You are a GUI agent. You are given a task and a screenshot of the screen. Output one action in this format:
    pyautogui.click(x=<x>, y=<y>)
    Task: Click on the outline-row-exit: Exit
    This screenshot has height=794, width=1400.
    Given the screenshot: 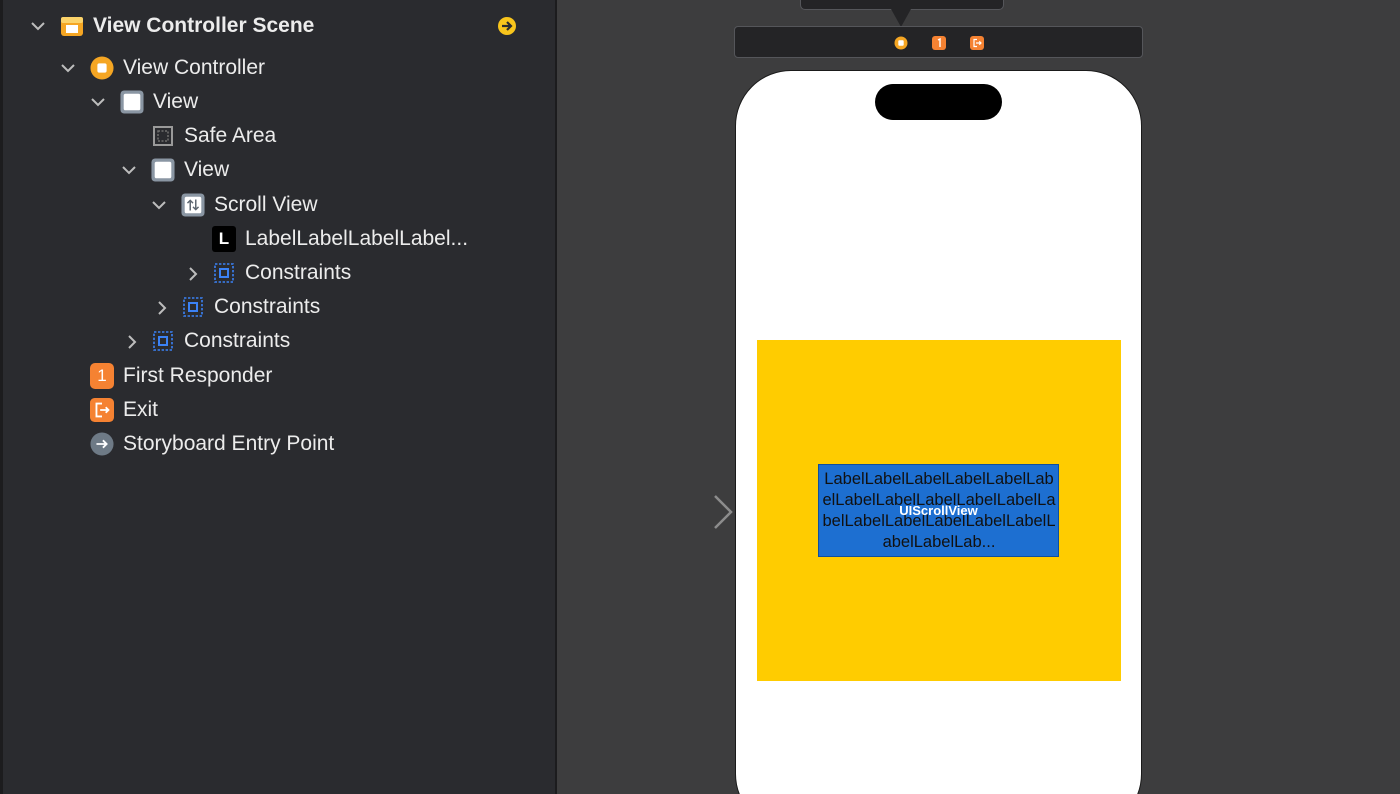 What is the action you would take?
    pyautogui.click(x=124, y=410)
    